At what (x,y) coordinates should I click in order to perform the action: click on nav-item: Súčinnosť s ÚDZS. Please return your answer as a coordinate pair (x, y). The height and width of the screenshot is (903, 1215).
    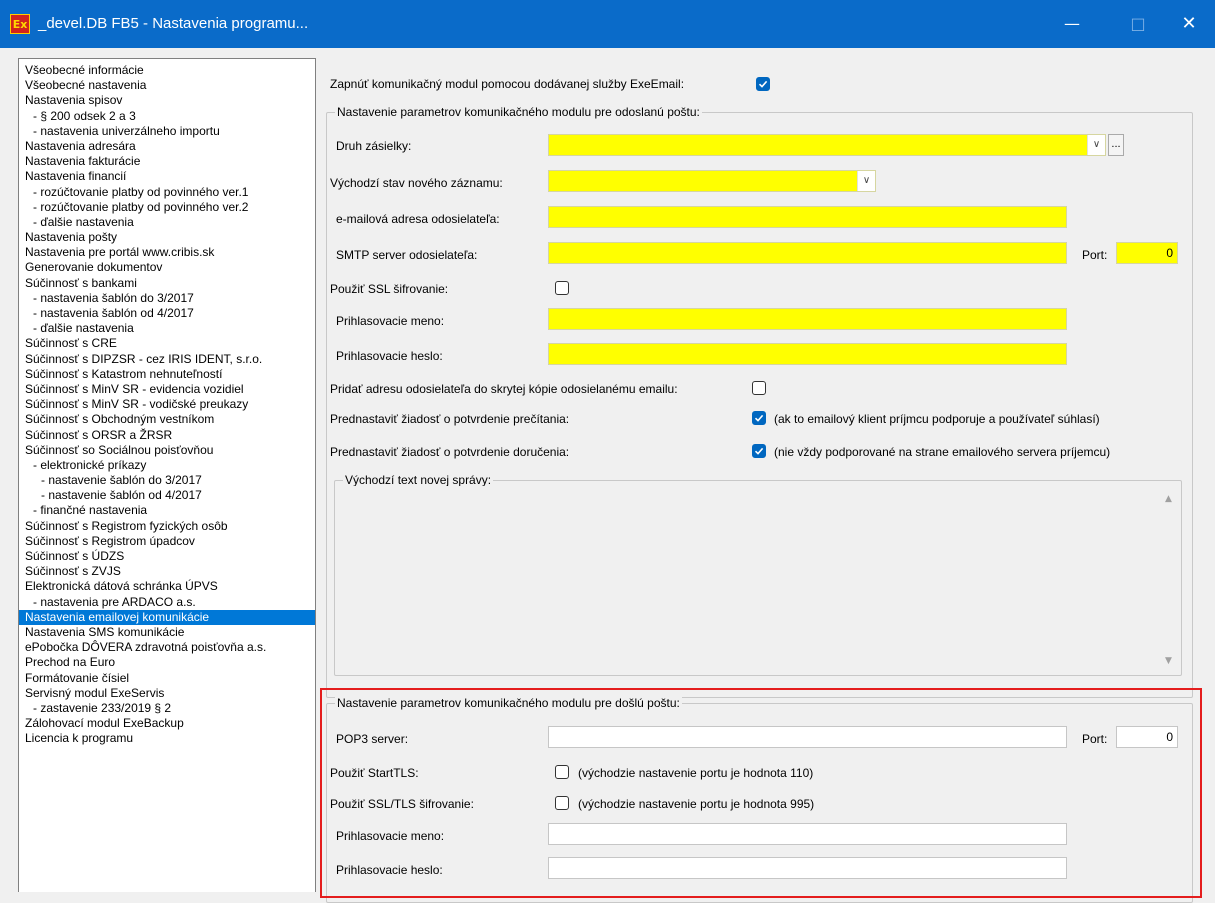
    Looking at the image, I should click on (167, 556).